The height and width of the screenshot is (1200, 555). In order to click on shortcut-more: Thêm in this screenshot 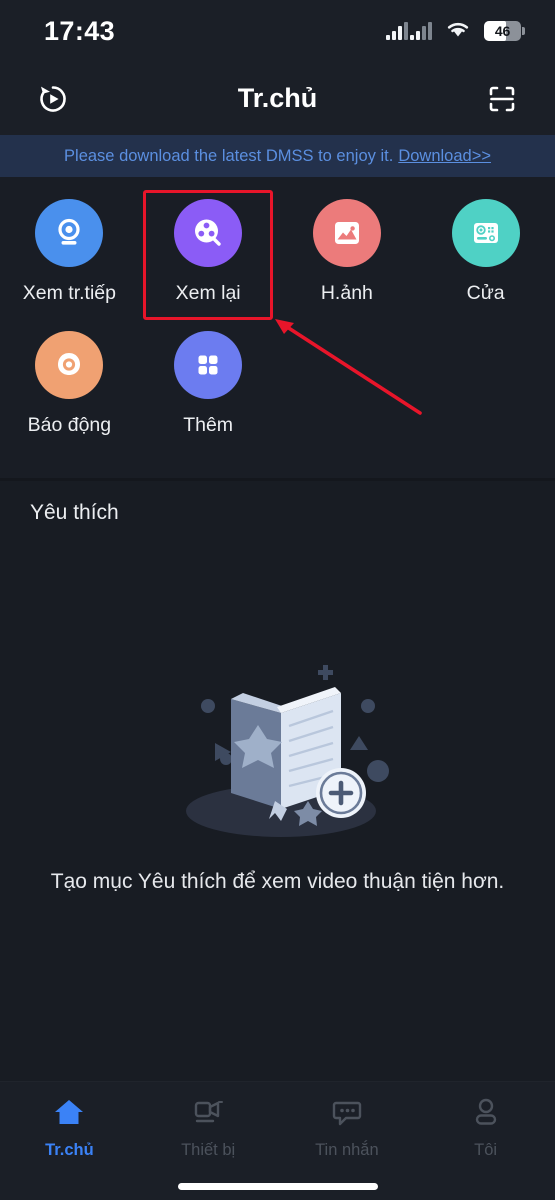, I will do `click(208, 384)`.